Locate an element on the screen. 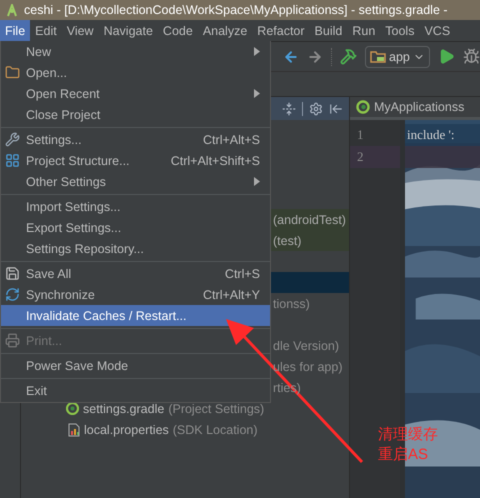 The image size is (480, 498). menu-item: Synchronize Ctrl+Alt+Y is located at coordinates (135, 294).